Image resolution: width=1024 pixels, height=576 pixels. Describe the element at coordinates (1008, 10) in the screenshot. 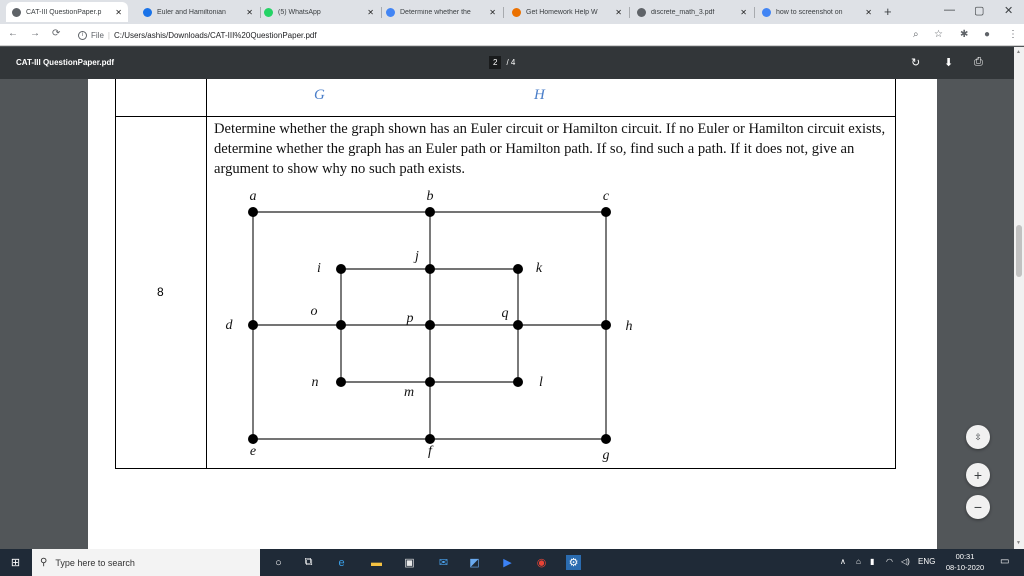

I see `close-window-icon: ✕` at that location.